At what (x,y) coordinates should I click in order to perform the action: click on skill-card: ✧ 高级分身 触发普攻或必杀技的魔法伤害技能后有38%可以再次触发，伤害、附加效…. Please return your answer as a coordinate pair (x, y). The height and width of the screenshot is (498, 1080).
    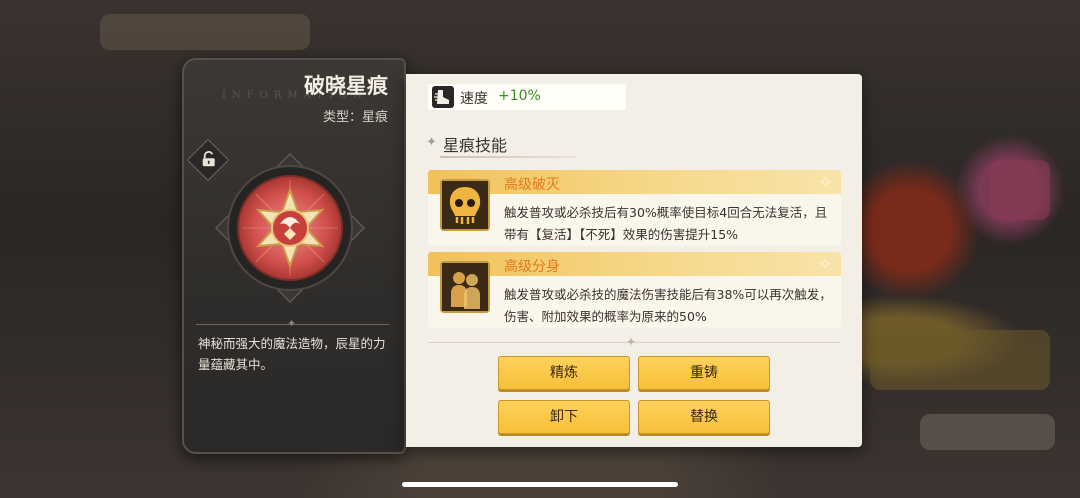
    Looking at the image, I should click on (634, 290).